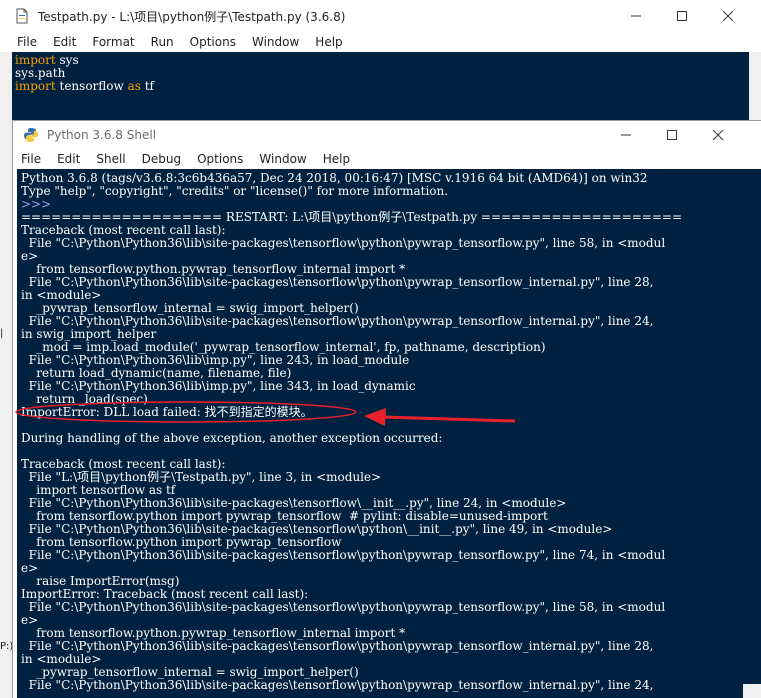 This screenshot has width=761, height=698. I want to click on scroll-corner, so click(752, 691).